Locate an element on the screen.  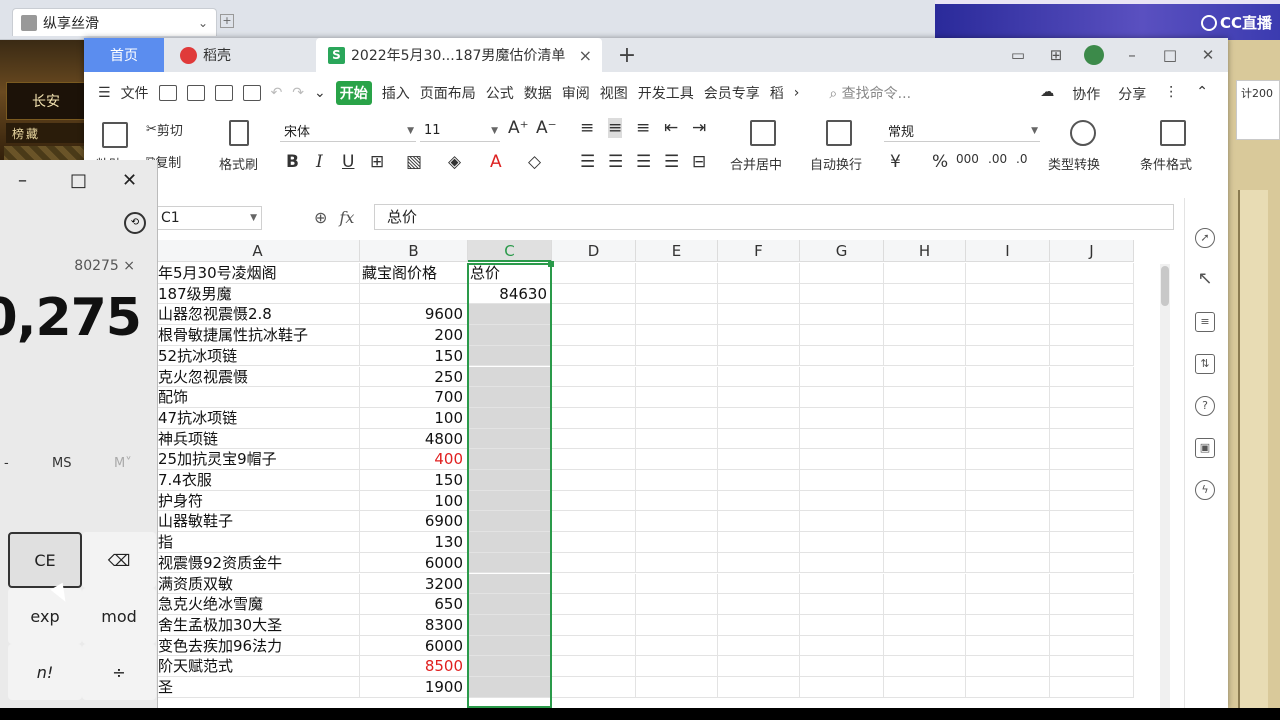
cell: 满资质双敏 is located at coordinates (258, 584).